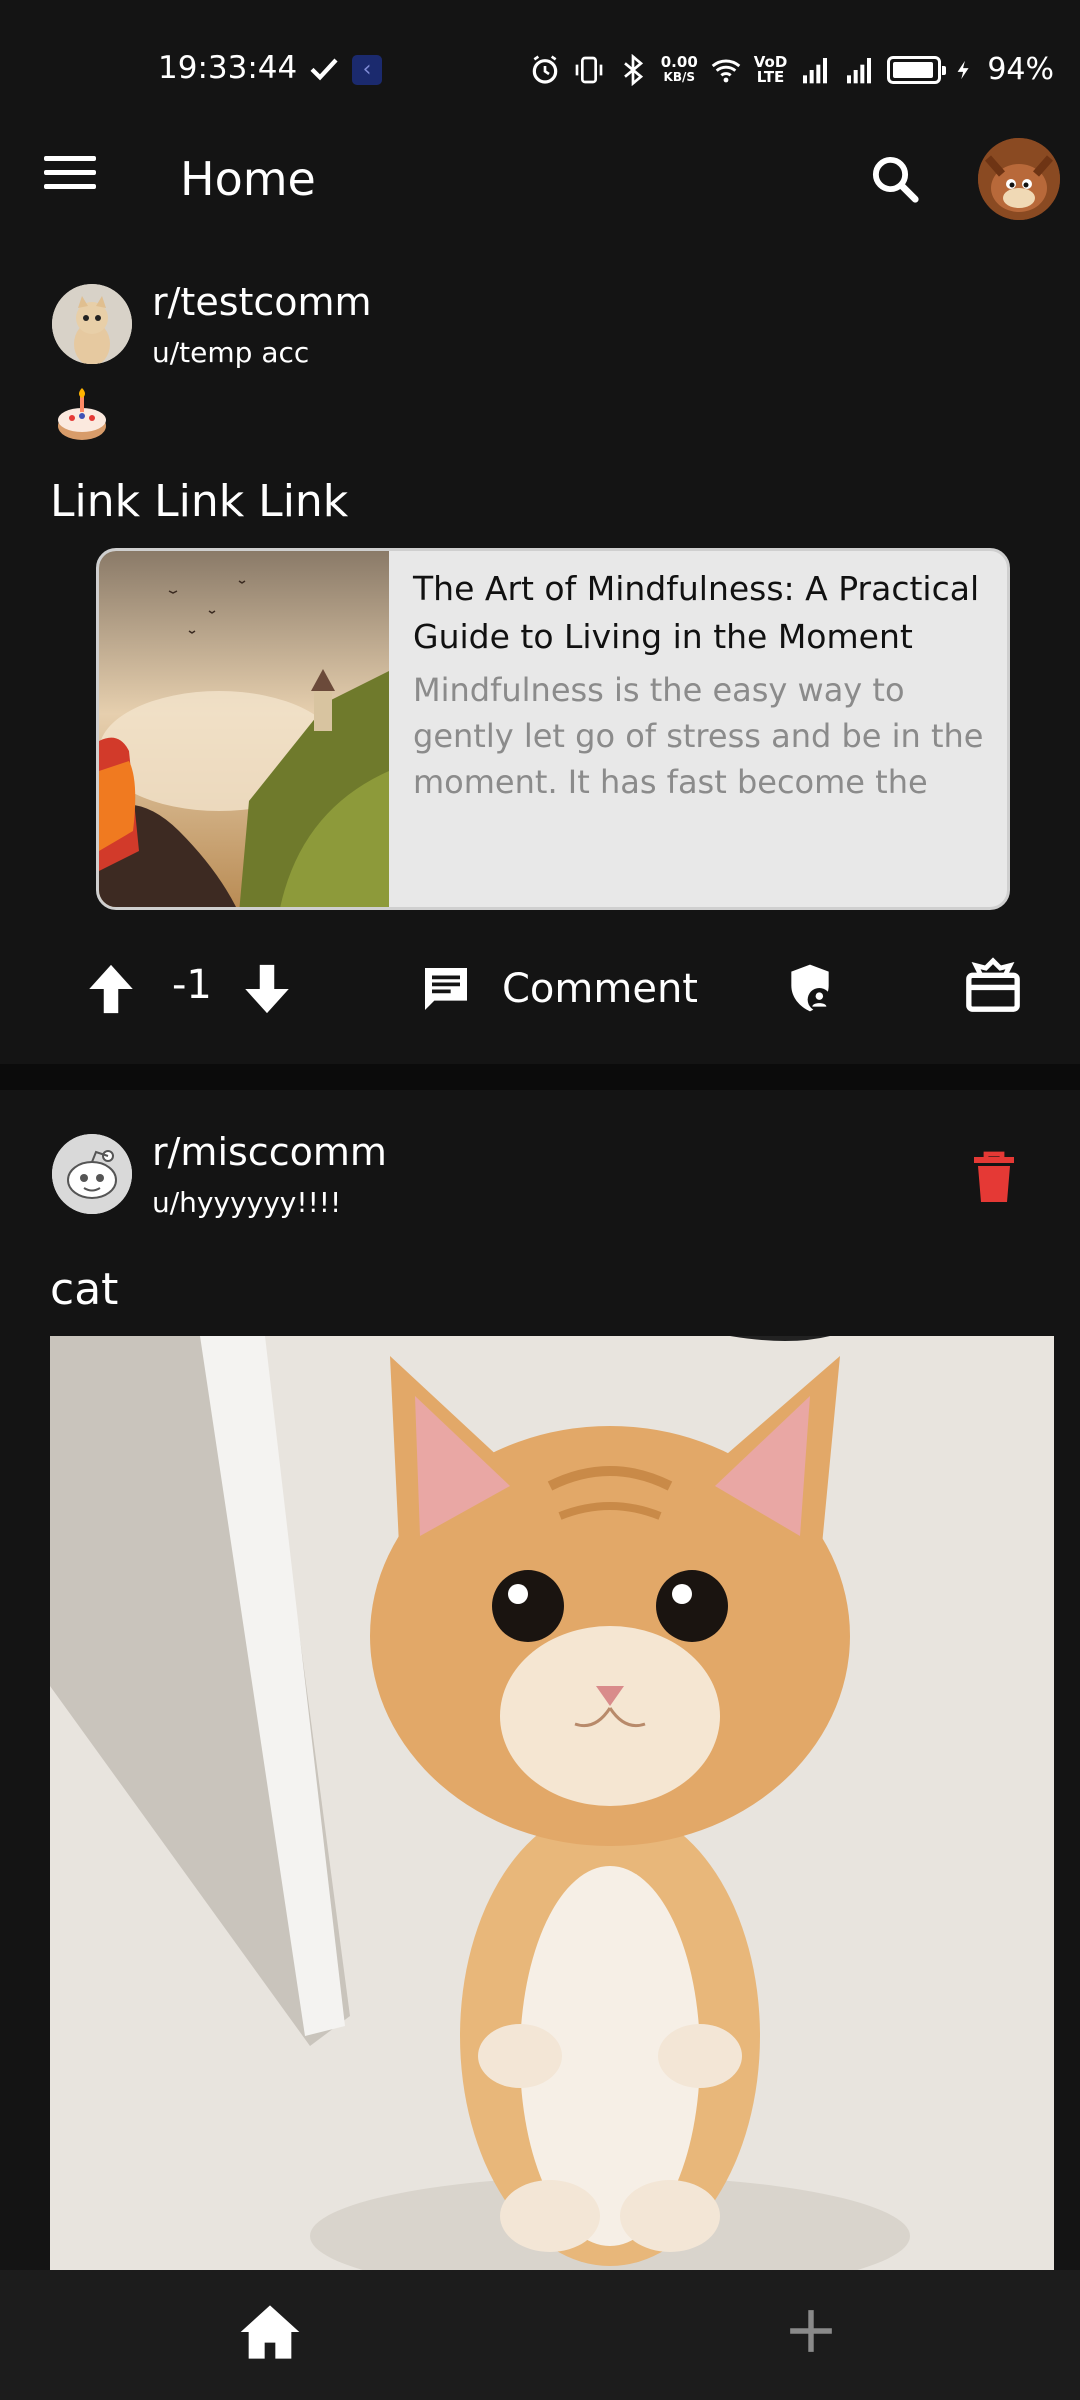 The image size is (1080, 2400). Describe the element at coordinates (246, 1202) in the screenshot. I see `author-name: u/hyyyyyy!!!!` at that location.